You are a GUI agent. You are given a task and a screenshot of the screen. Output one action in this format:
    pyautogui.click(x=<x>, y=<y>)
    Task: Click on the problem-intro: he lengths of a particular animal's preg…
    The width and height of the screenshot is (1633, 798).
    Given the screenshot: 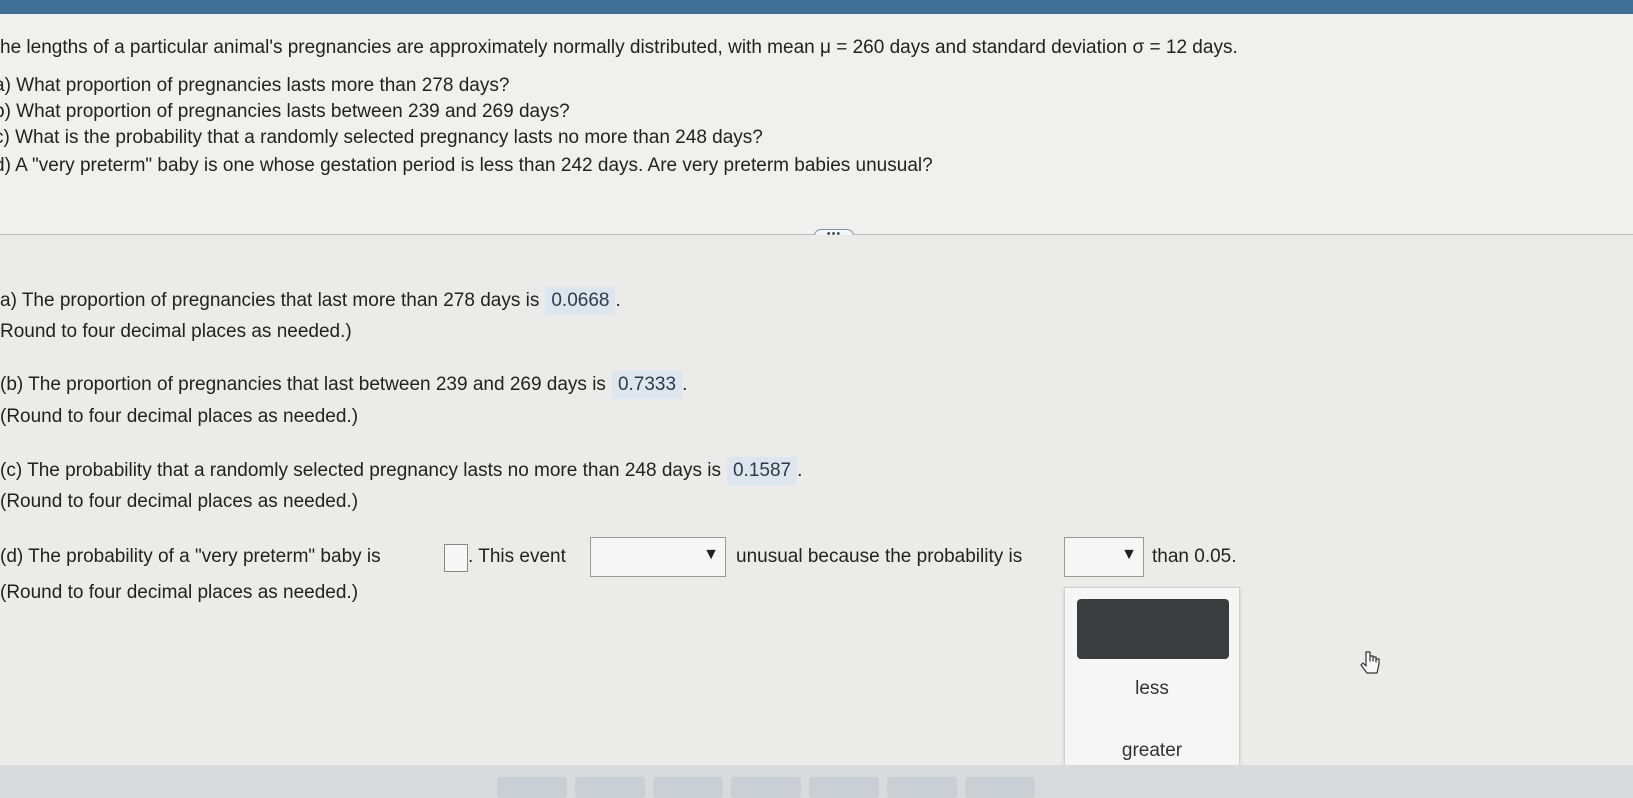 What is the action you would take?
    pyautogui.click(x=619, y=47)
    